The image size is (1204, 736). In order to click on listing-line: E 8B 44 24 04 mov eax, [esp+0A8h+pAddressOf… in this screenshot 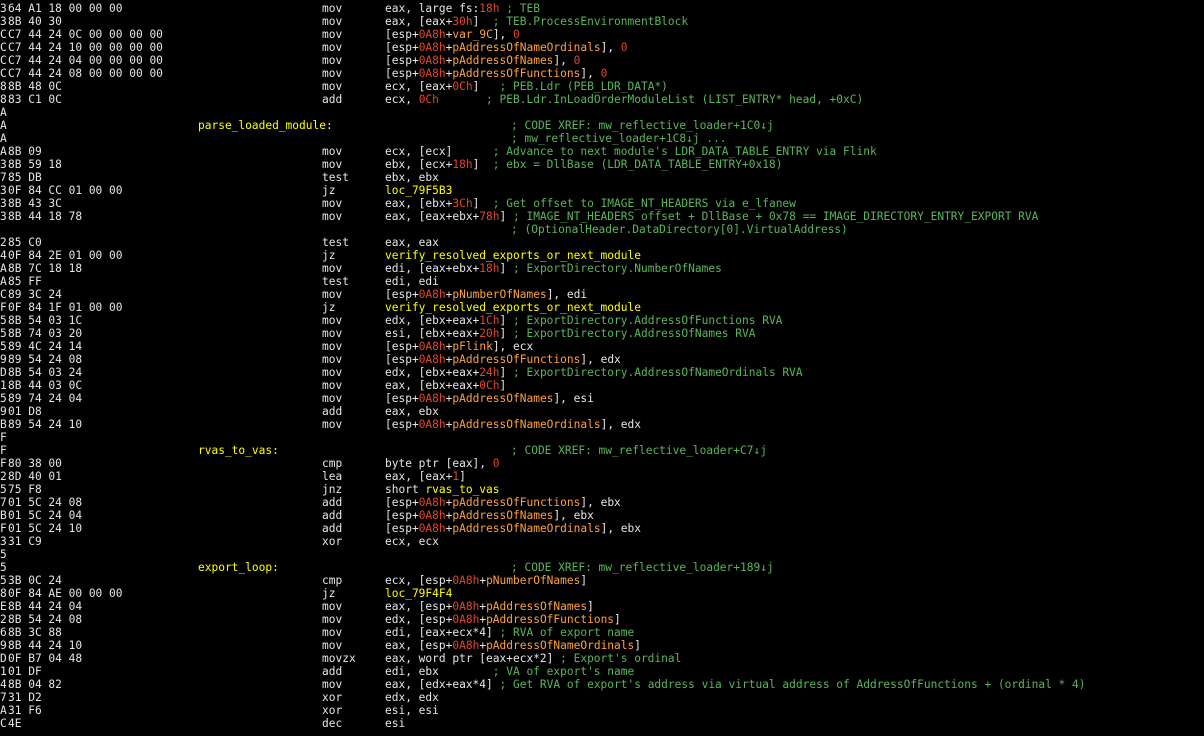, I will do `click(602, 606)`.